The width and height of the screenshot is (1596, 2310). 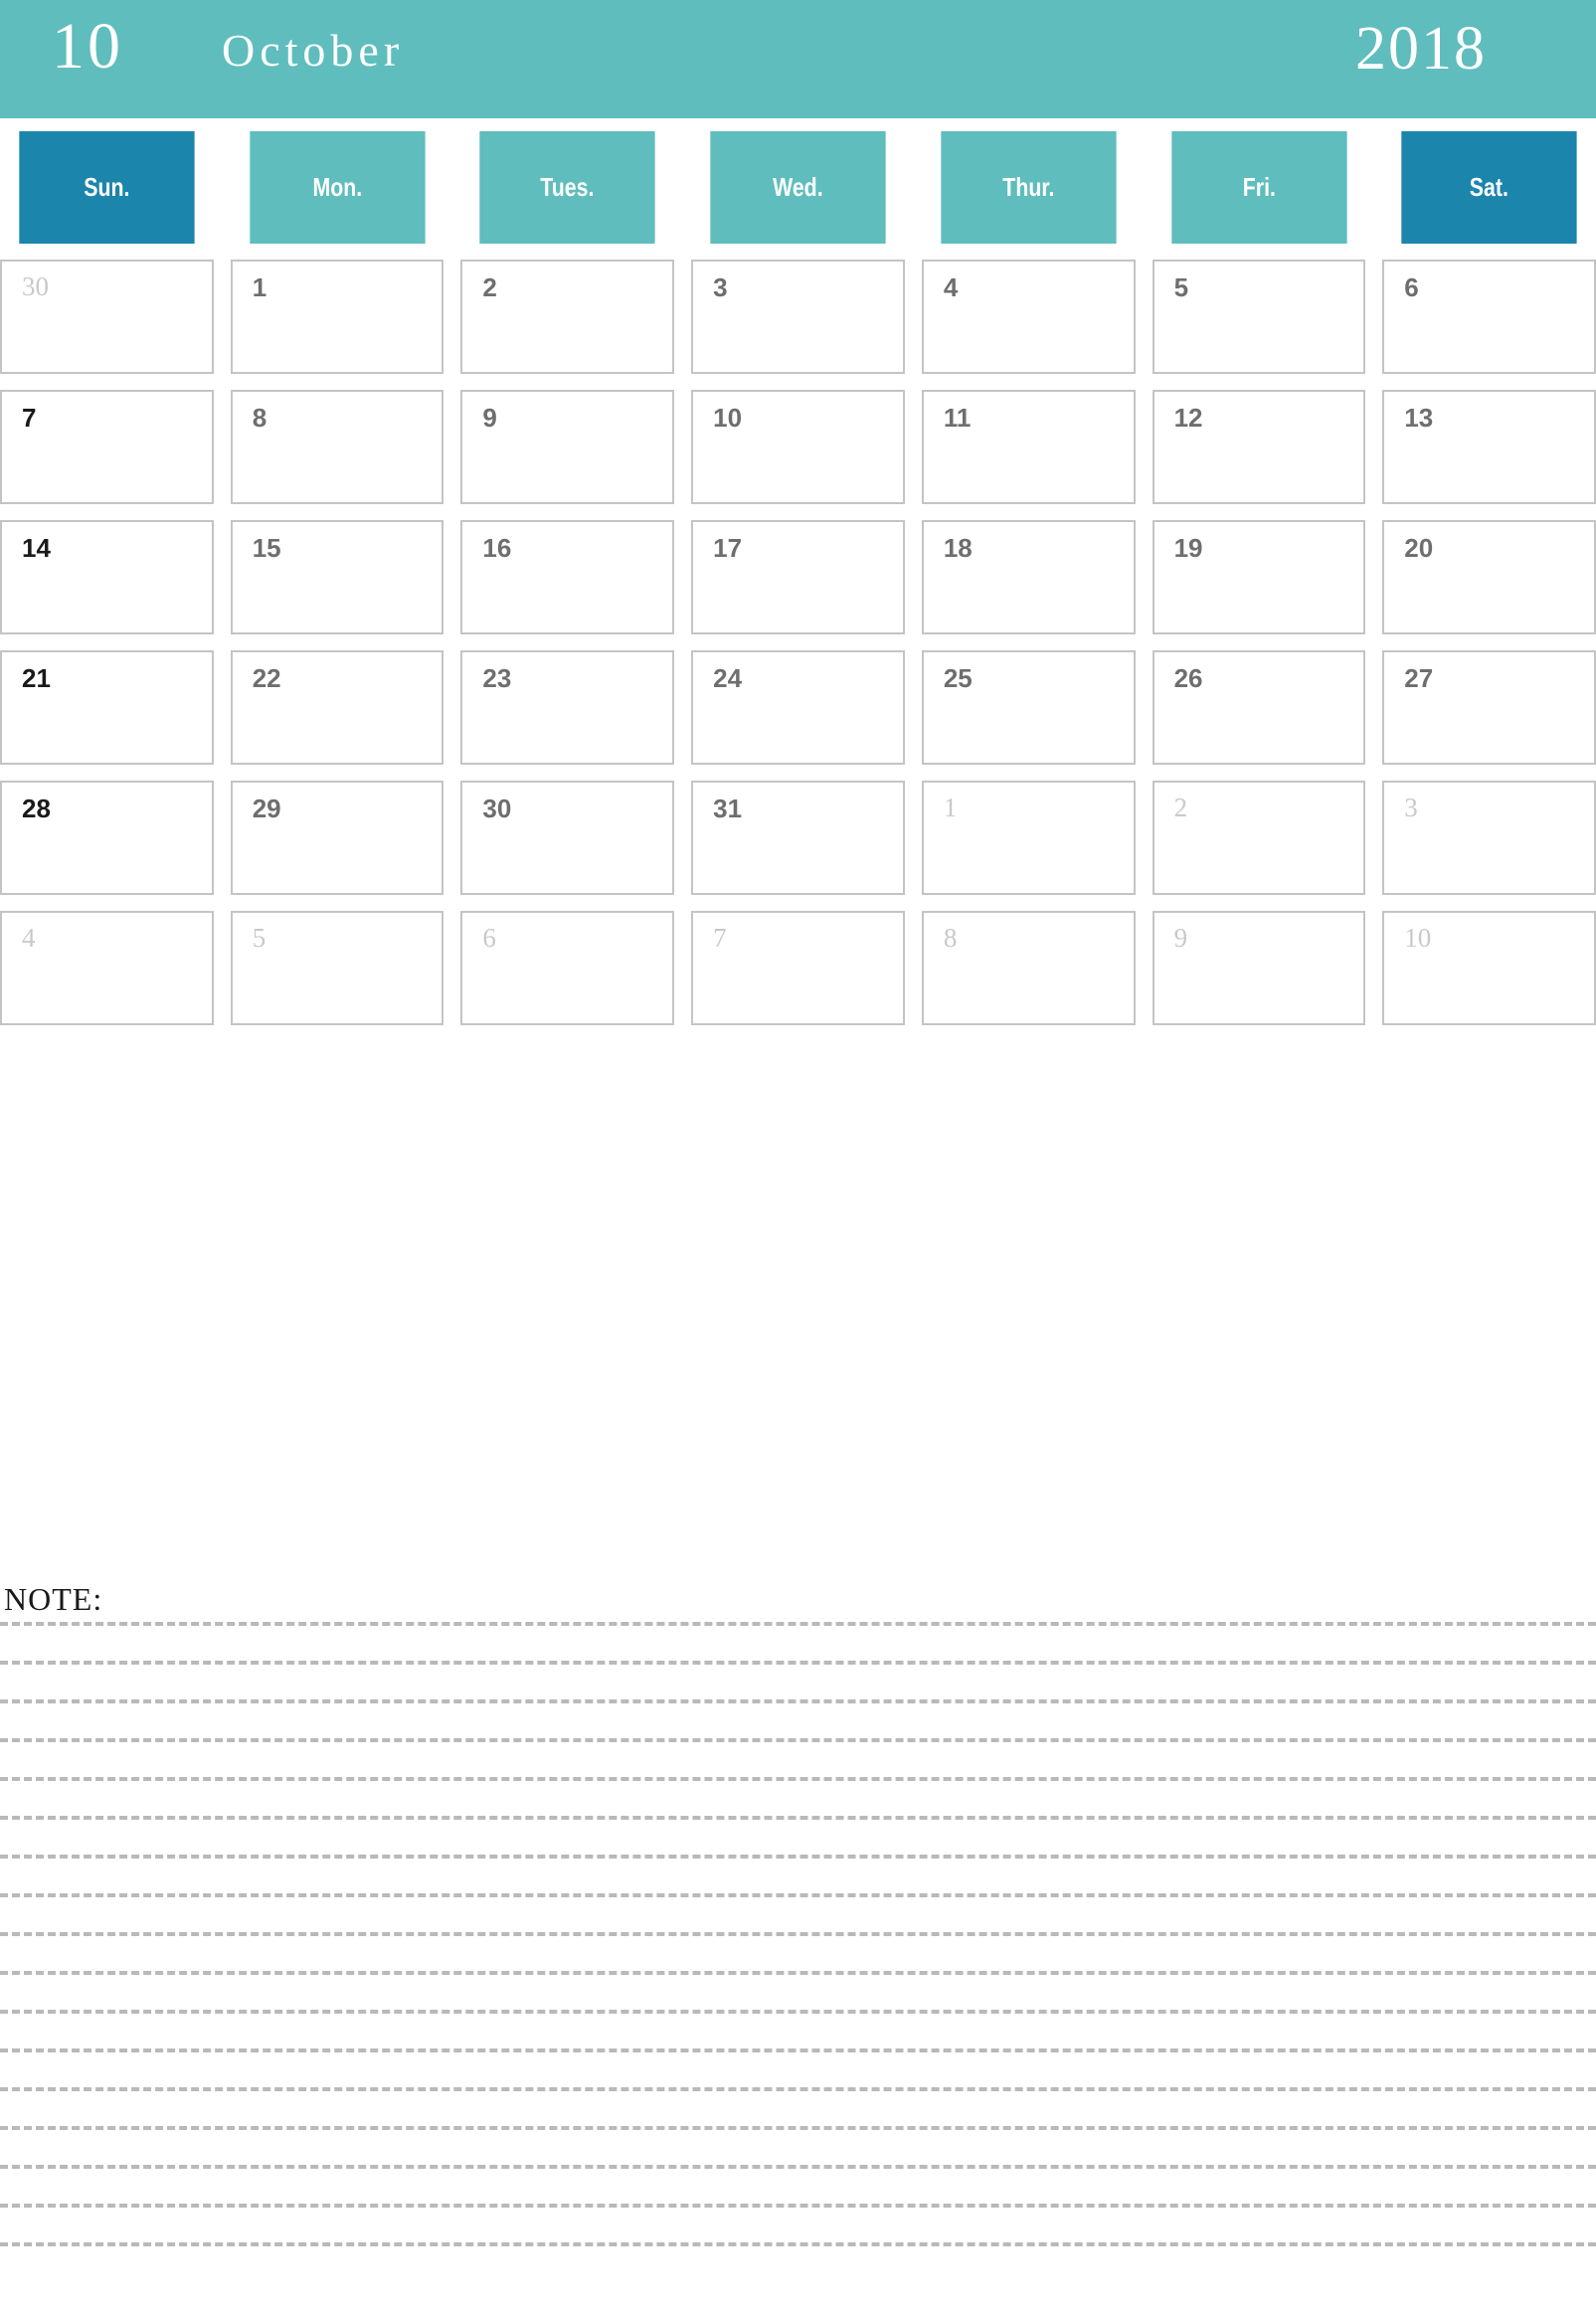 What do you see at coordinates (567, 188) in the screenshot?
I see `weekday-header-tues: Tues.` at bounding box center [567, 188].